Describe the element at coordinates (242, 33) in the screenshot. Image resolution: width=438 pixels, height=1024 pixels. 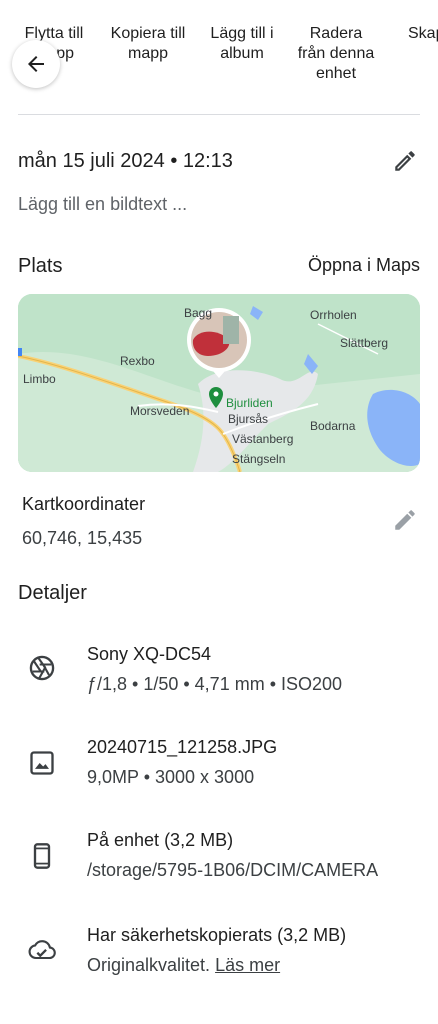
I see `action-label: Lägg till i` at that location.